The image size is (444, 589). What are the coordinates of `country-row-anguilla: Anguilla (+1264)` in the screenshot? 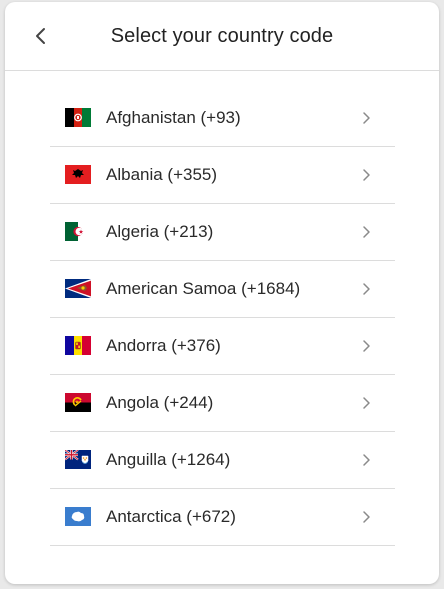 It's located at (222, 460).